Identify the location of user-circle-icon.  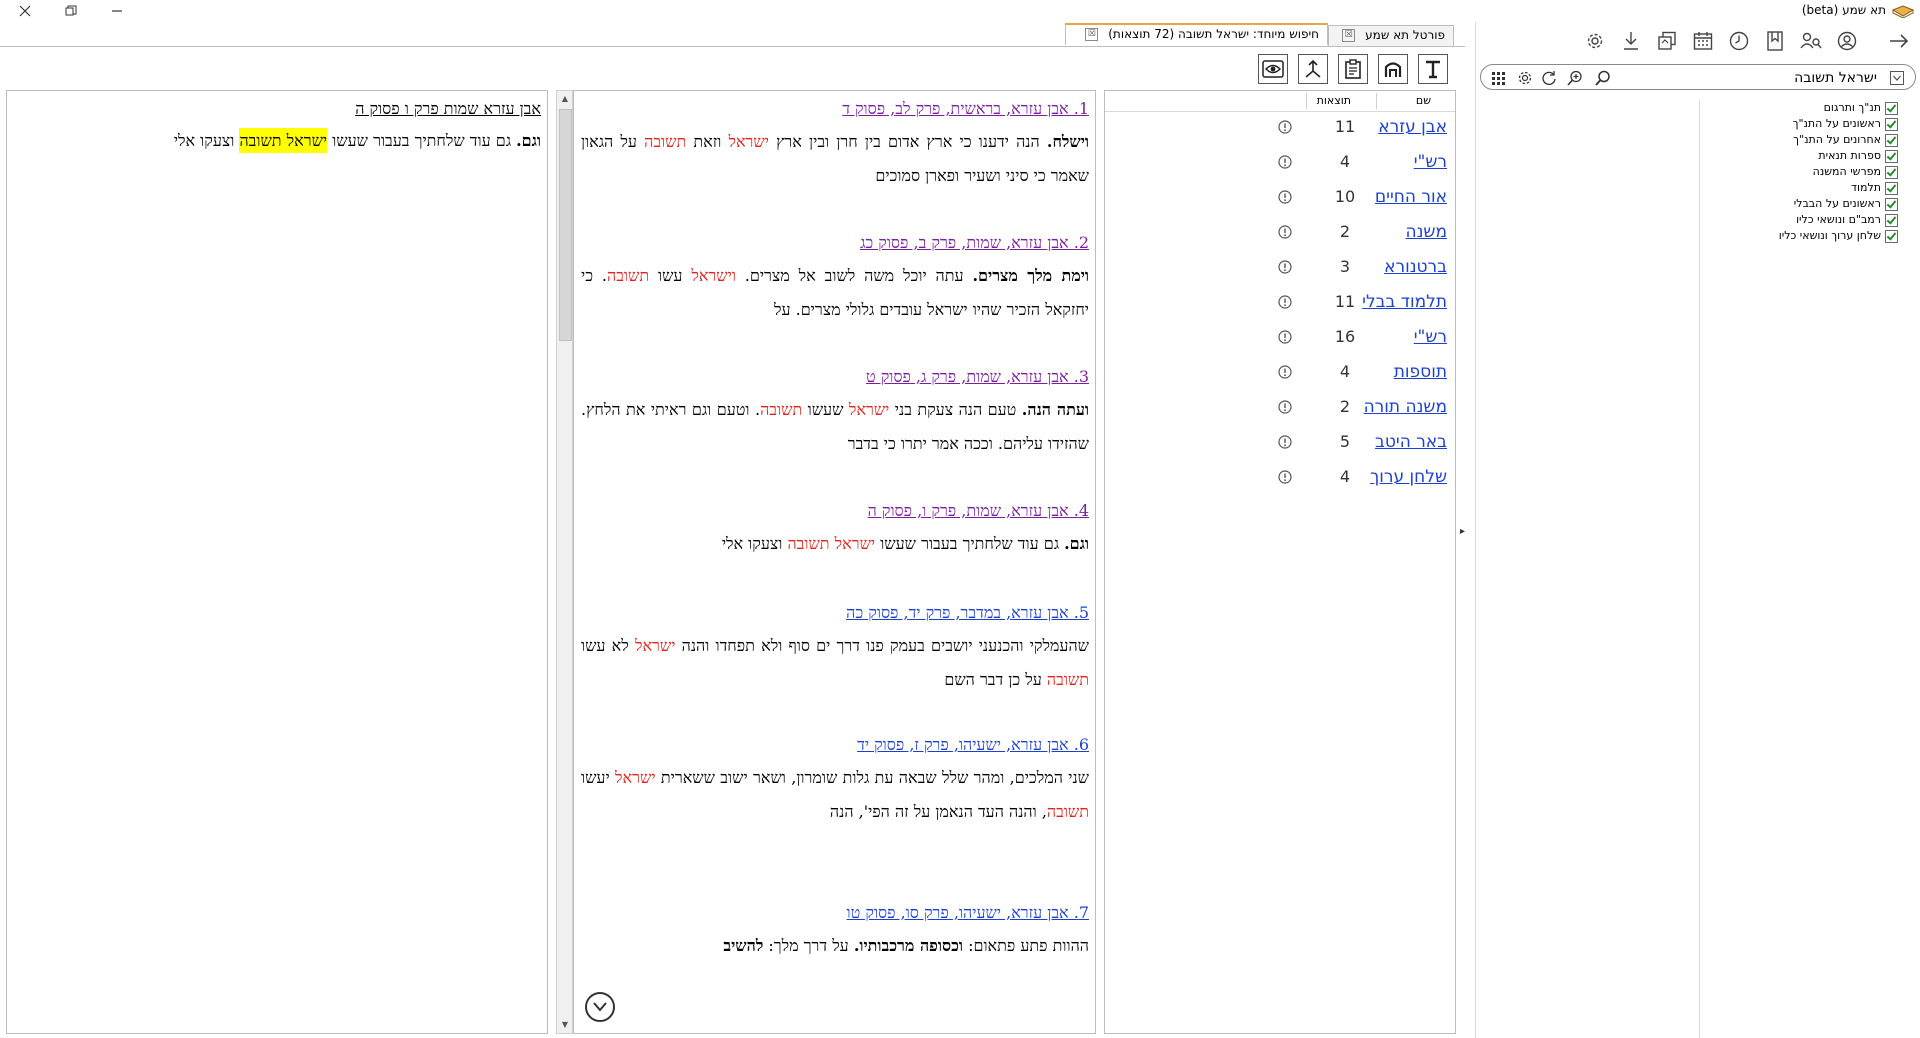
(1847, 41).